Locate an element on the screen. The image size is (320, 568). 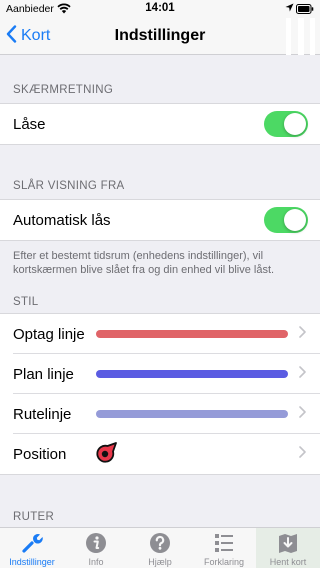
row-label-lock: Låse is located at coordinates (29, 124).